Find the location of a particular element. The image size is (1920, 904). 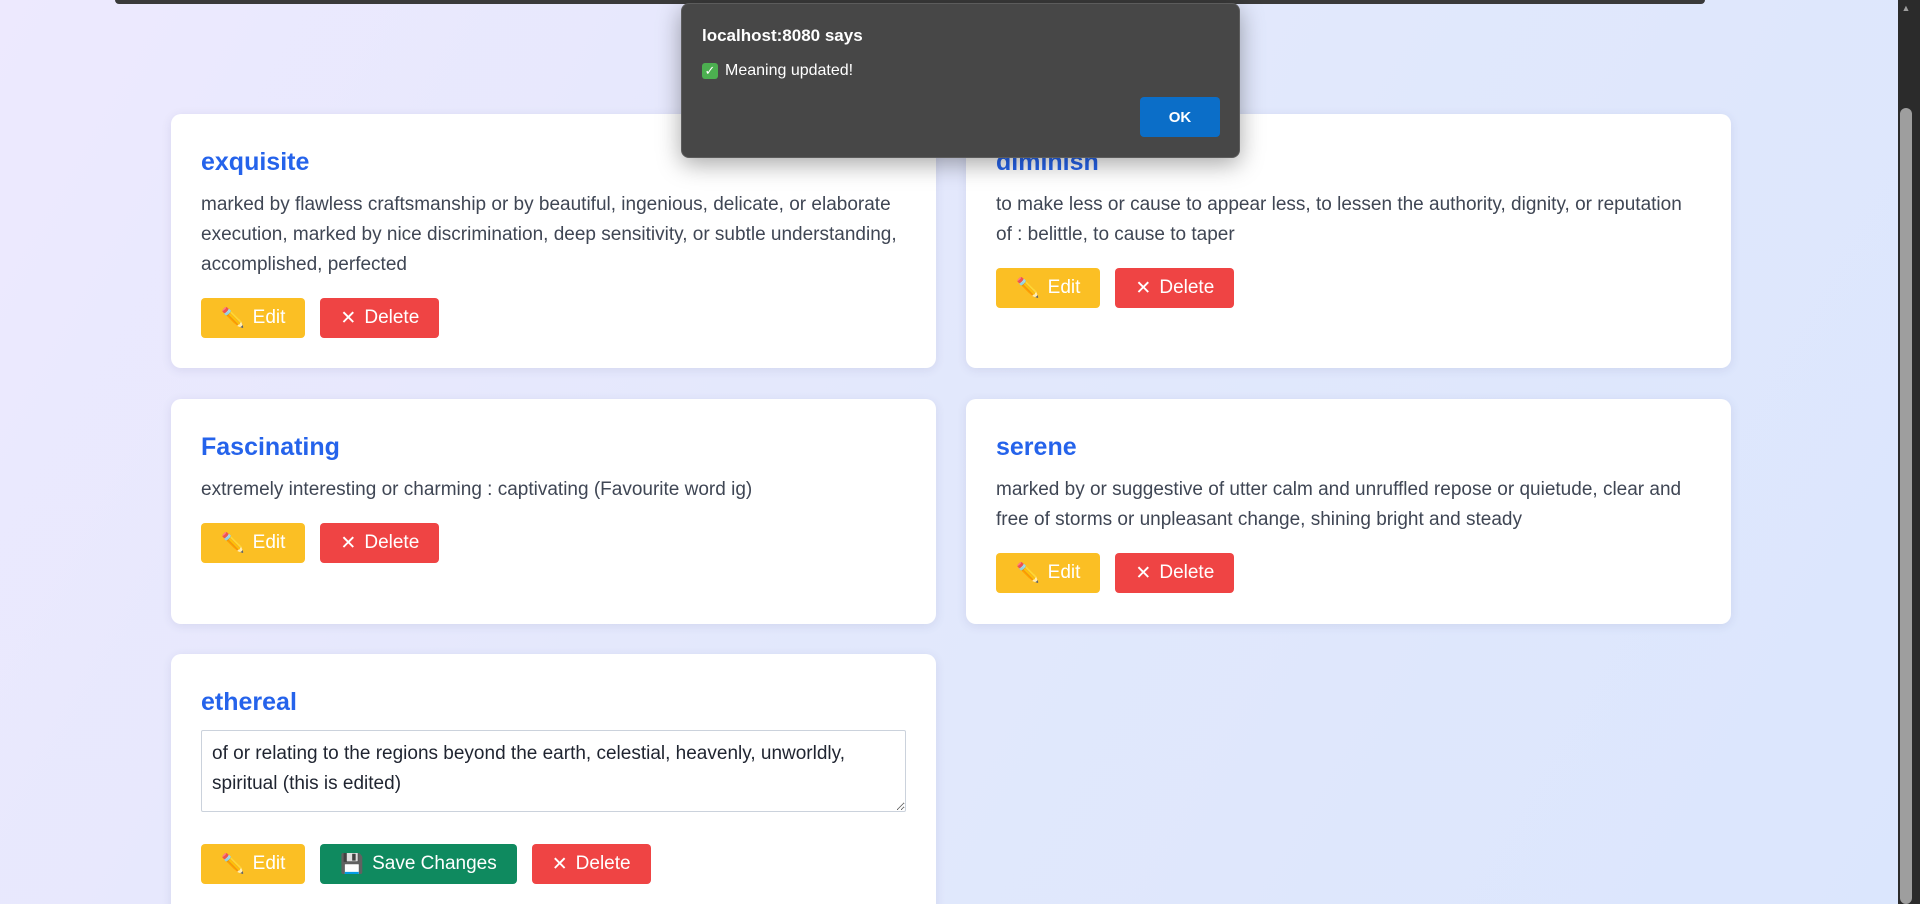

word-title: ethereal is located at coordinates (249, 702).